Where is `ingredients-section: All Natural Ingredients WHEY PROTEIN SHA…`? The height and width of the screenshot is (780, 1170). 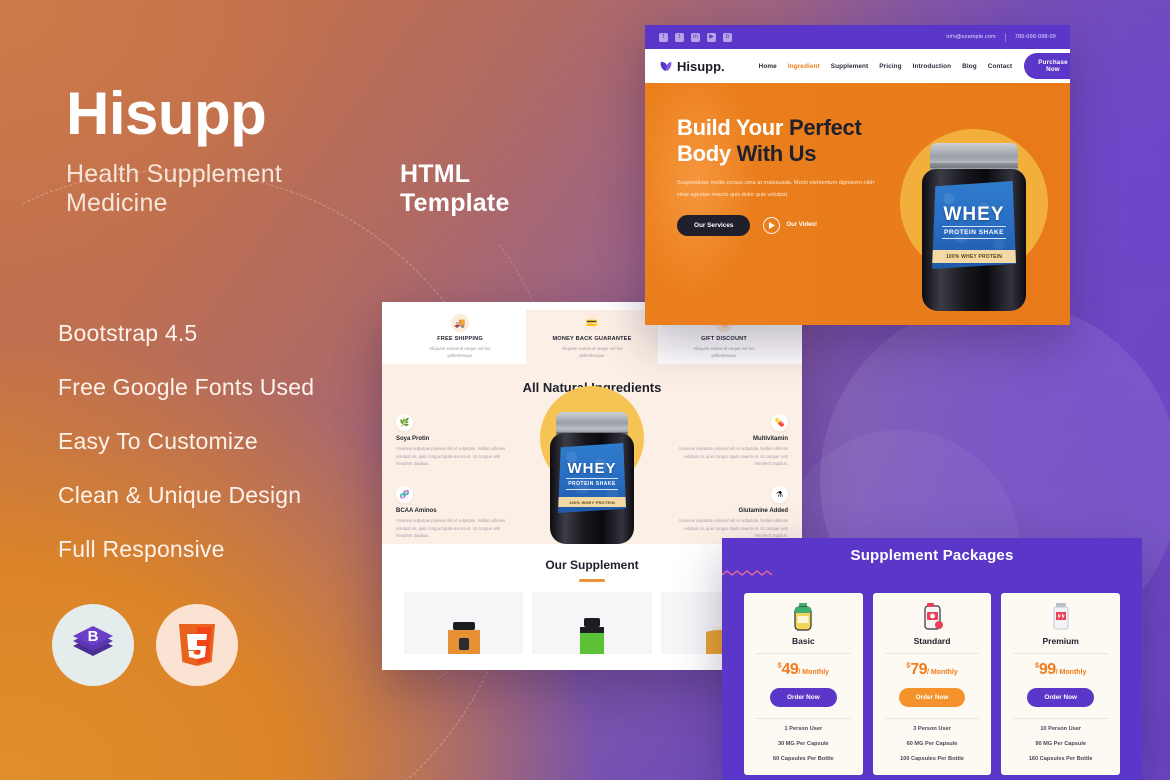 ingredients-section: All Natural Ingredients WHEY PROTEIN SHA… is located at coordinates (592, 454).